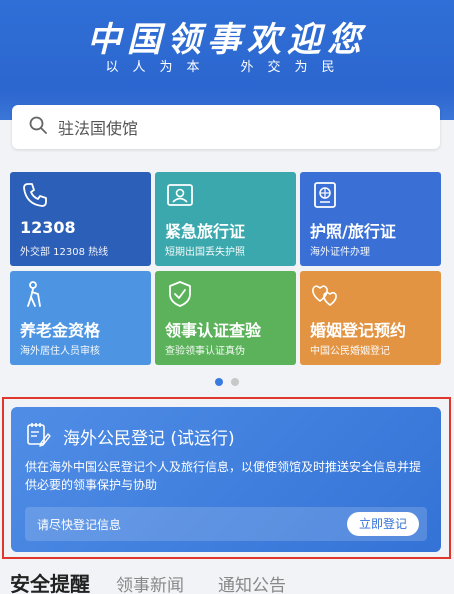 The height and width of the screenshot is (594, 454). I want to click on tile-subtitle: 海外居住人员审核, so click(60, 351).